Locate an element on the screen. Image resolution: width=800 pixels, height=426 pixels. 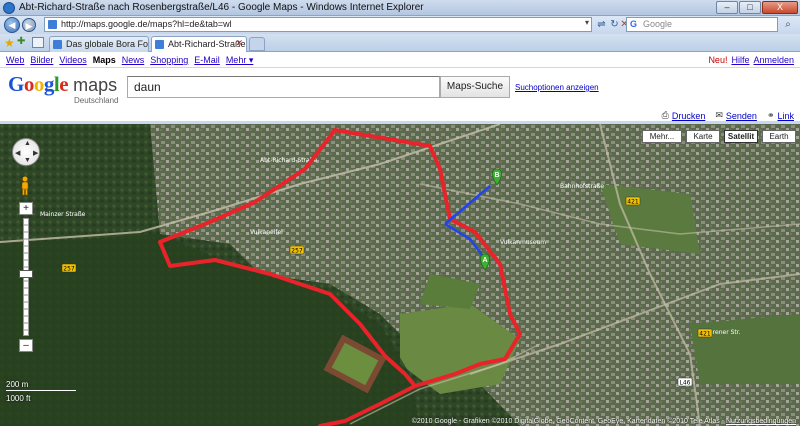
browser-search-placeholder: Google is located at coordinates (658, 24).